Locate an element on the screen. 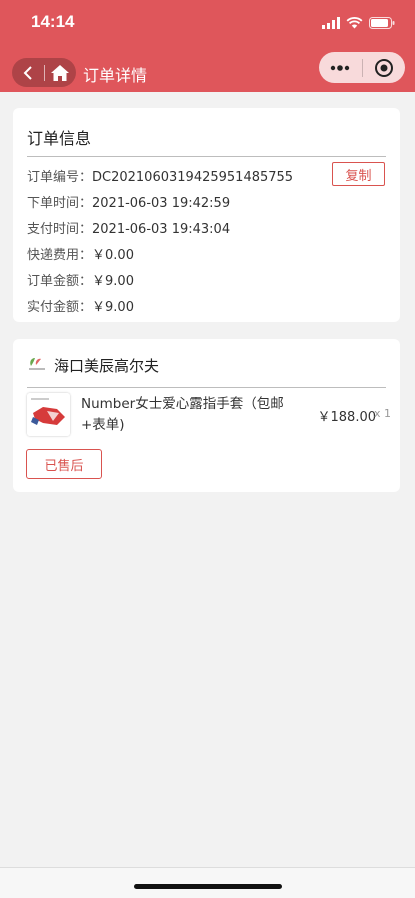  home-button is located at coordinates (60, 72).